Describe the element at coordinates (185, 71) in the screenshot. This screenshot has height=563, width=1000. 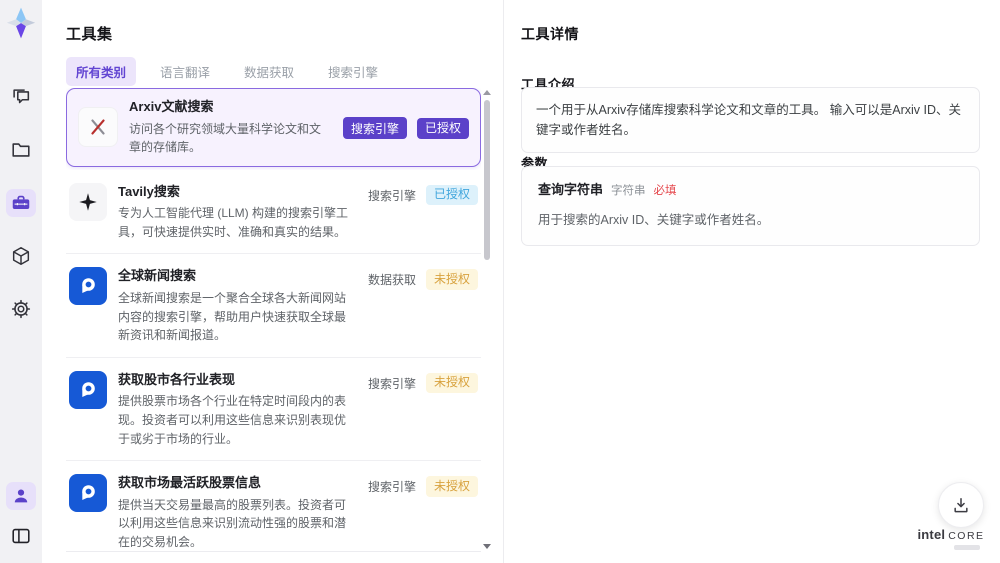
I see `tab-language-translation: 语言翻译` at that location.